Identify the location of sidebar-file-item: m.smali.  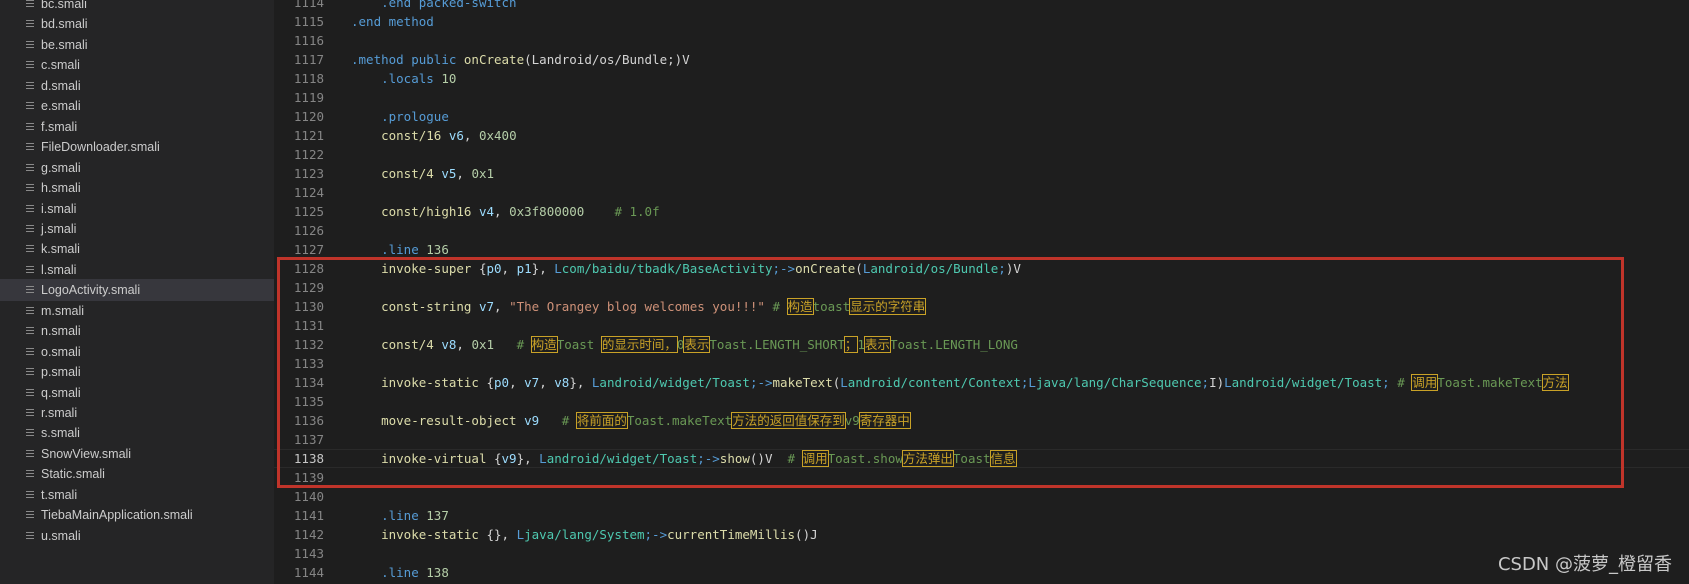
(137, 311).